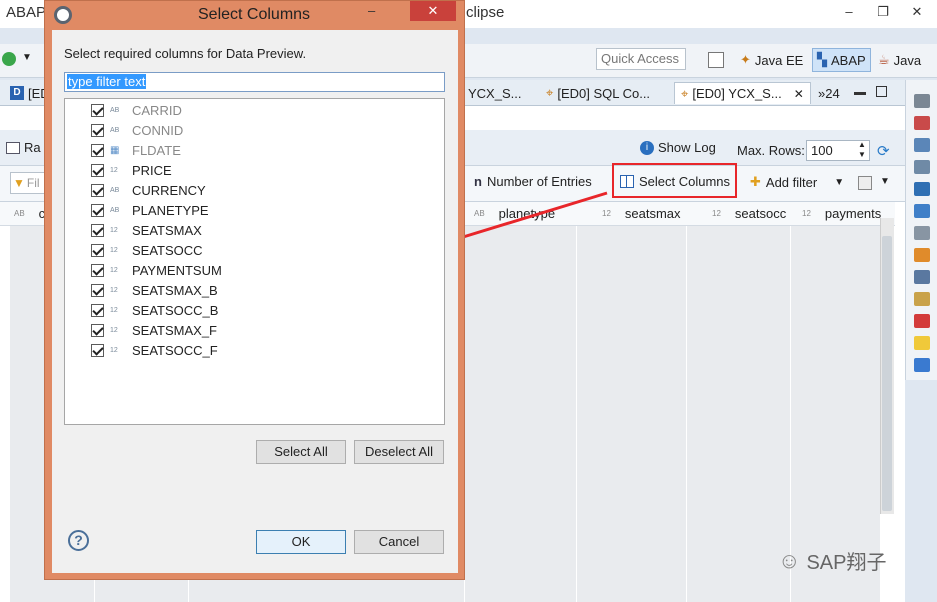 Image resolution: width=937 pixels, height=602 pixels. What do you see at coordinates (716, 60) in the screenshot?
I see `open-perspective-icon` at bounding box center [716, 60].